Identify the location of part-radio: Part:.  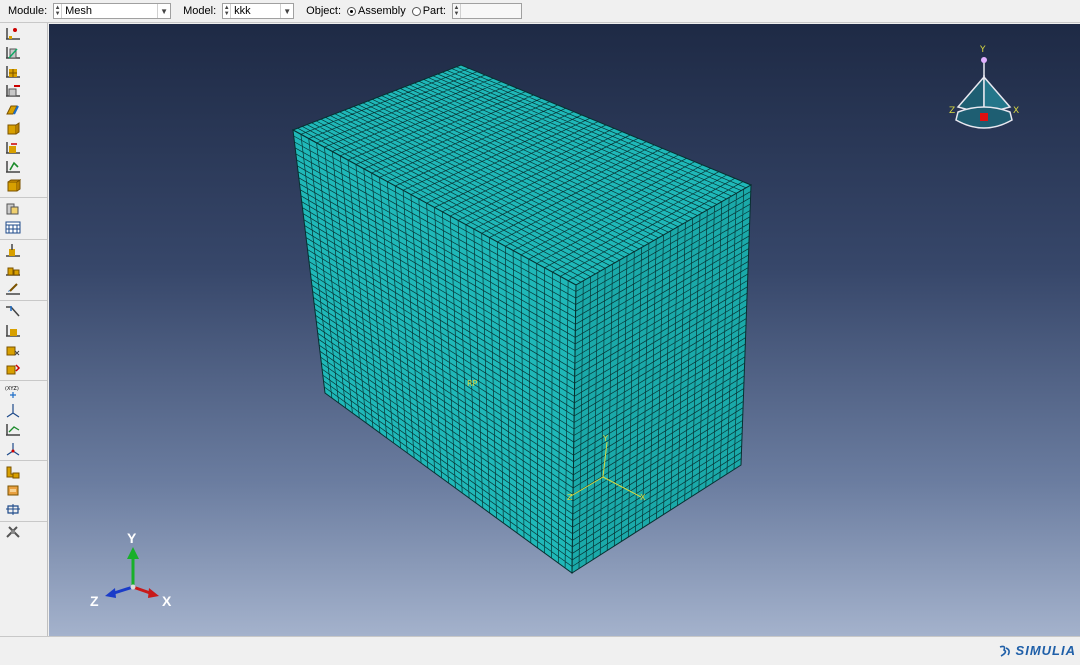
(428, 11).